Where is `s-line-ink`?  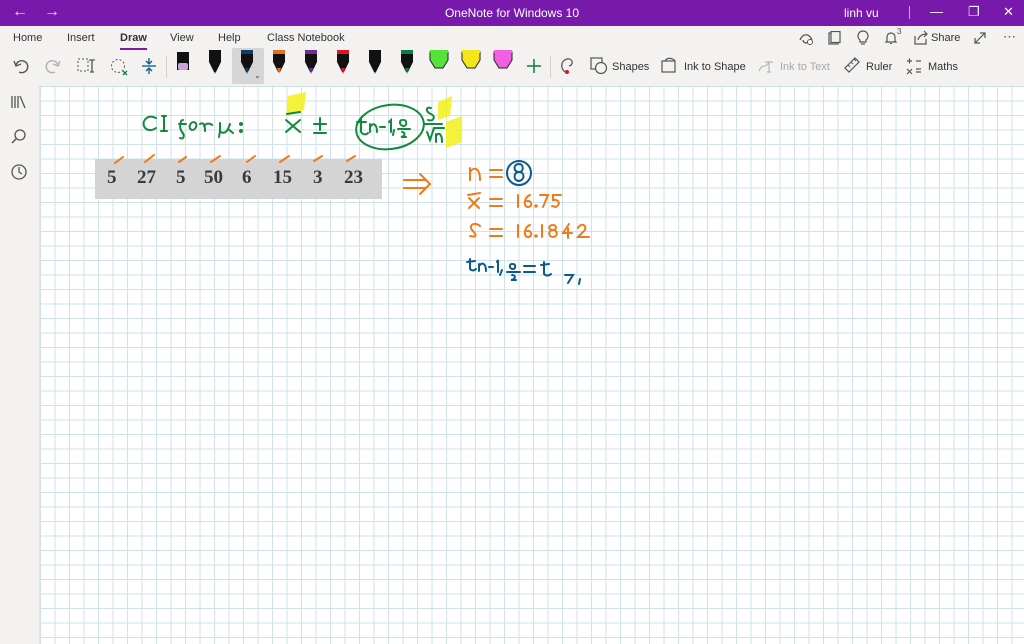
s-line-ink is located at coordinates (529, 230).